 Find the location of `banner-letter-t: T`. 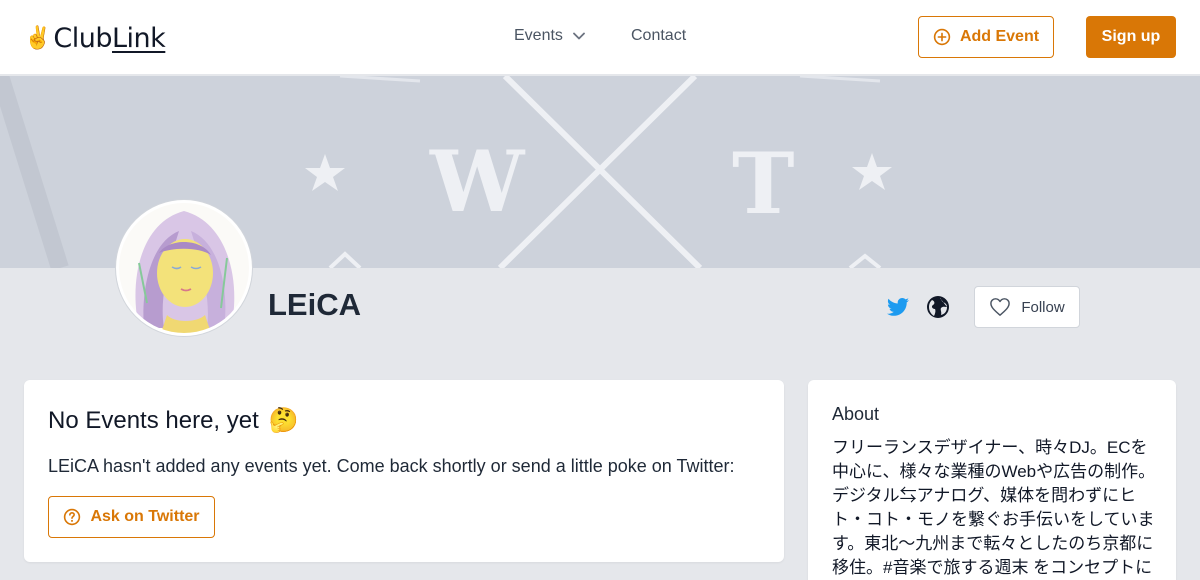

banner-letter-t: T is located at coordinates (763, 183).